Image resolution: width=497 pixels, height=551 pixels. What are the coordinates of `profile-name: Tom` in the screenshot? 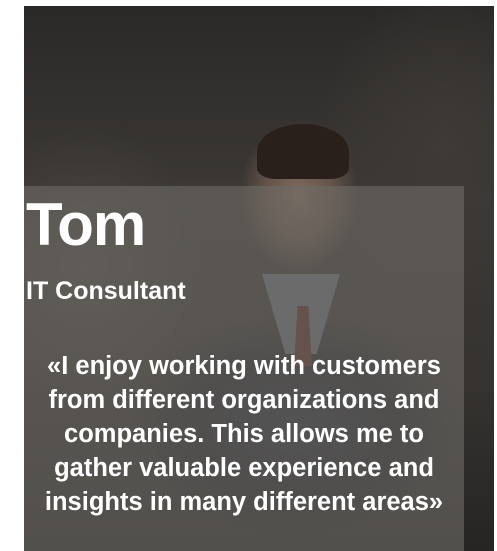 It's located at (86, 224).